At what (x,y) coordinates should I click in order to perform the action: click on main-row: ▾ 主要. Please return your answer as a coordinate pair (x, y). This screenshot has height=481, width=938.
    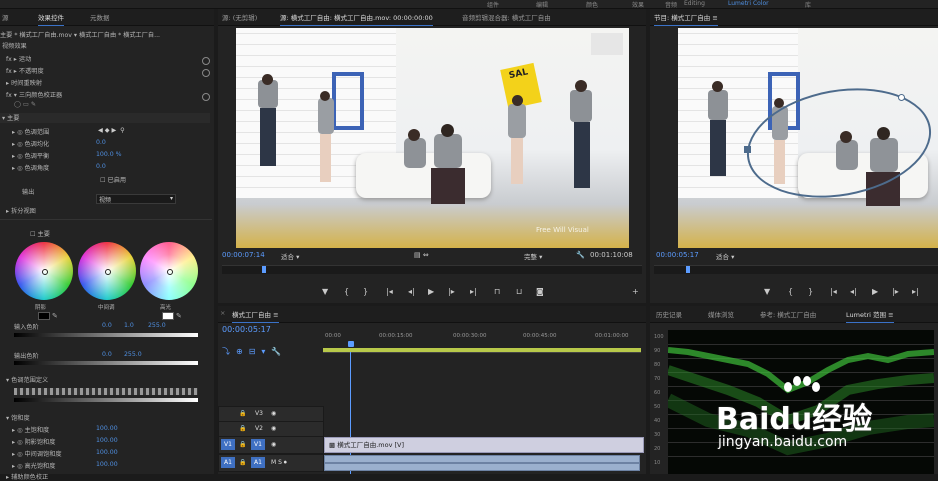
    Looking at the image, I should click on (105, 118).